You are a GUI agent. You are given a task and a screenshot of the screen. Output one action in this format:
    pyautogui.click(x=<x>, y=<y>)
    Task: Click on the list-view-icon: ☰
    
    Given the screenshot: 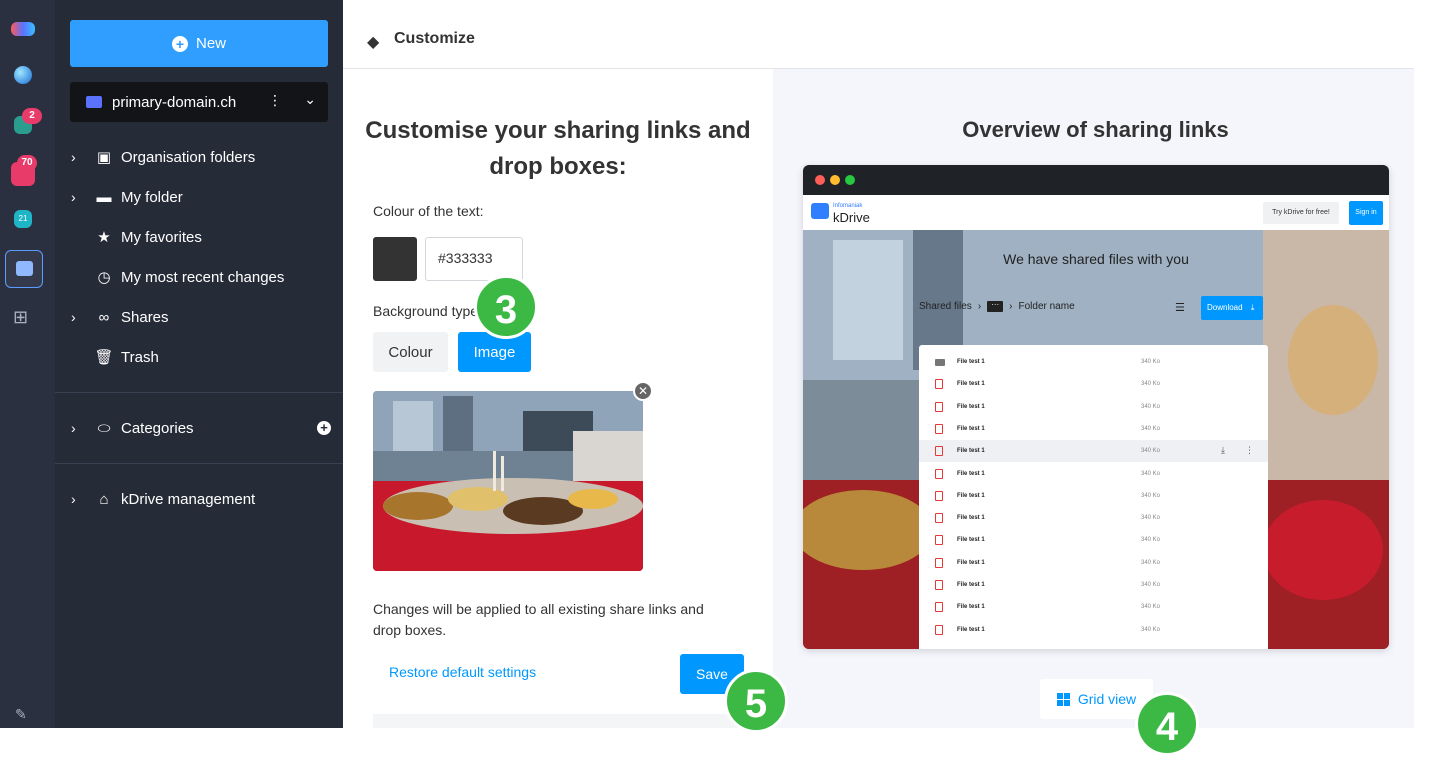 What is the action you would take?
    pyautogui.click(x=1180, y=308)
    